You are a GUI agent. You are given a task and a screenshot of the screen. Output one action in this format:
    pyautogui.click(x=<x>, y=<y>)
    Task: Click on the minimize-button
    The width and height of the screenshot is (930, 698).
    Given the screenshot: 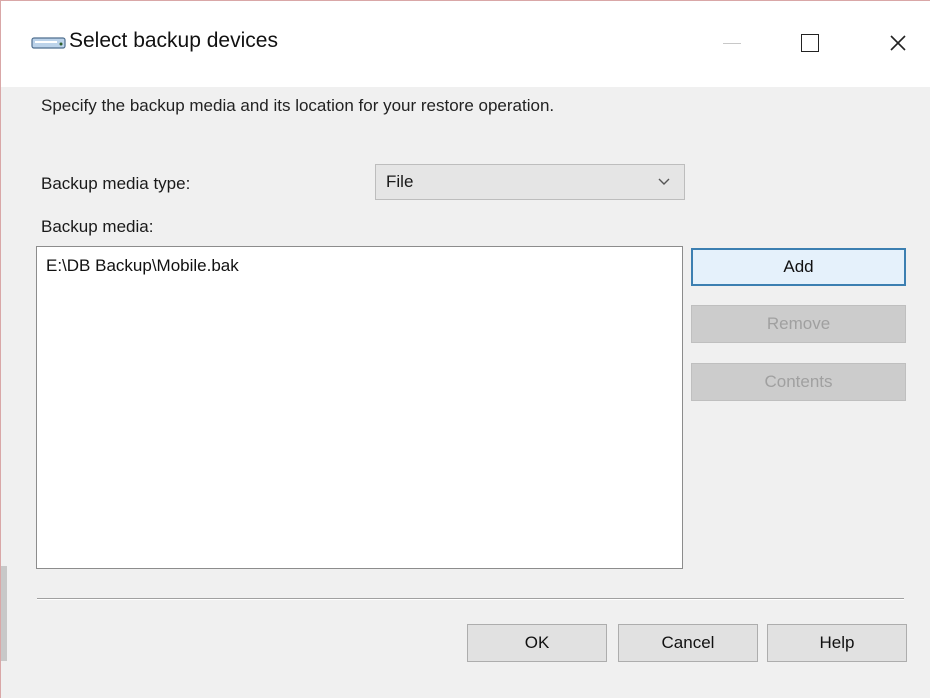 What is the action you would take?
    pyautogui.click(x=732, y=43)
    